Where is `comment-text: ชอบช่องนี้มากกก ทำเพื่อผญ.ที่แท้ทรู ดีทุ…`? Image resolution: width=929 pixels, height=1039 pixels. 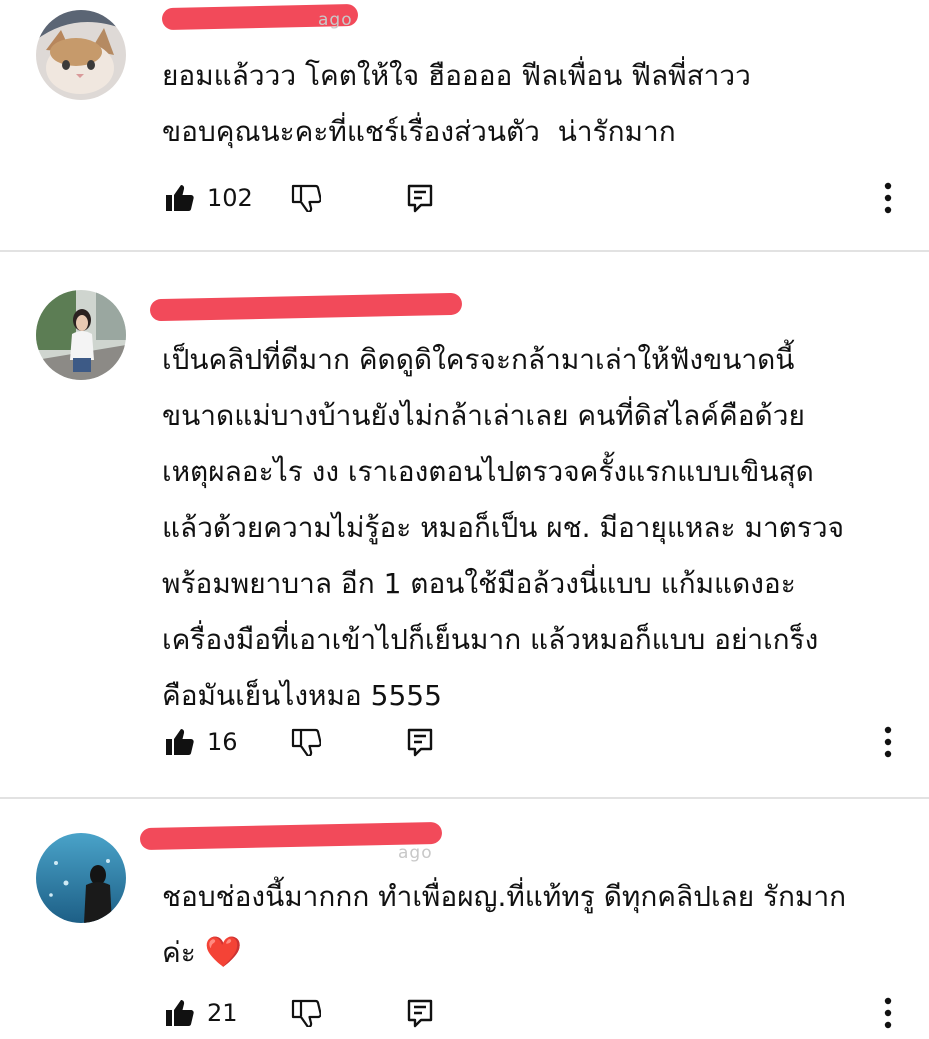 comment-text: ชอบช่องนี้มากกก ทำเพื่อผญ.ที่แท้ทรู ดีทุ… is located at coordinates (532, 925).